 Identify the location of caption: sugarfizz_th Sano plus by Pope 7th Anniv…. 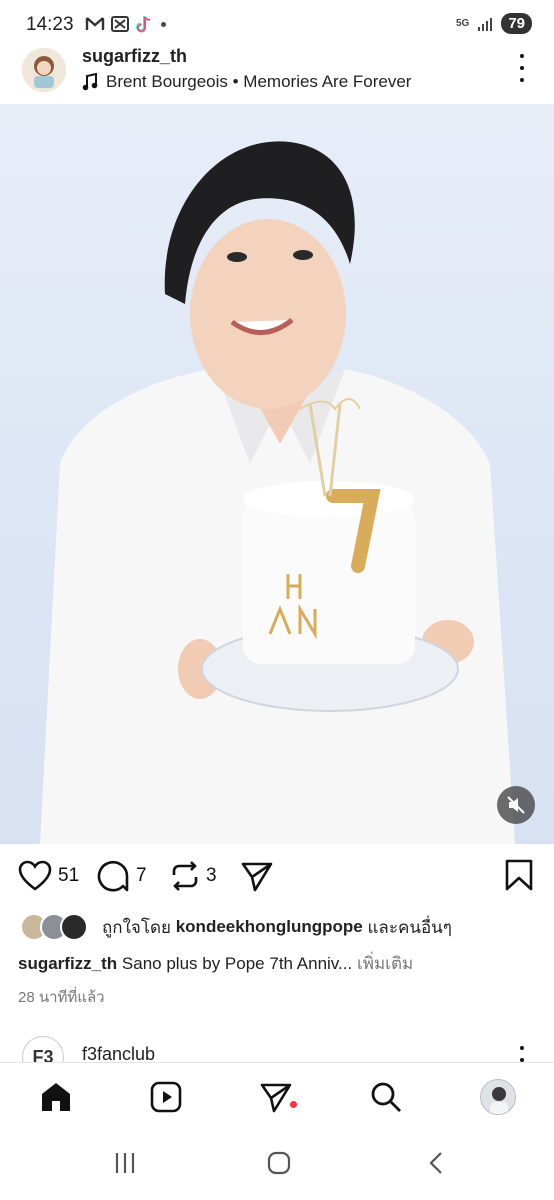
(215, 963).